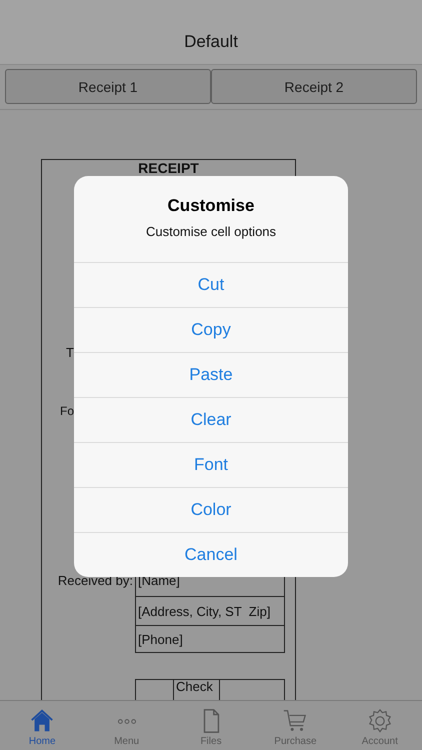  Describe the element at coordinates (210, 610) in the screenshot. I see `table-cell: [Address, City, ST Zip]` at that location.